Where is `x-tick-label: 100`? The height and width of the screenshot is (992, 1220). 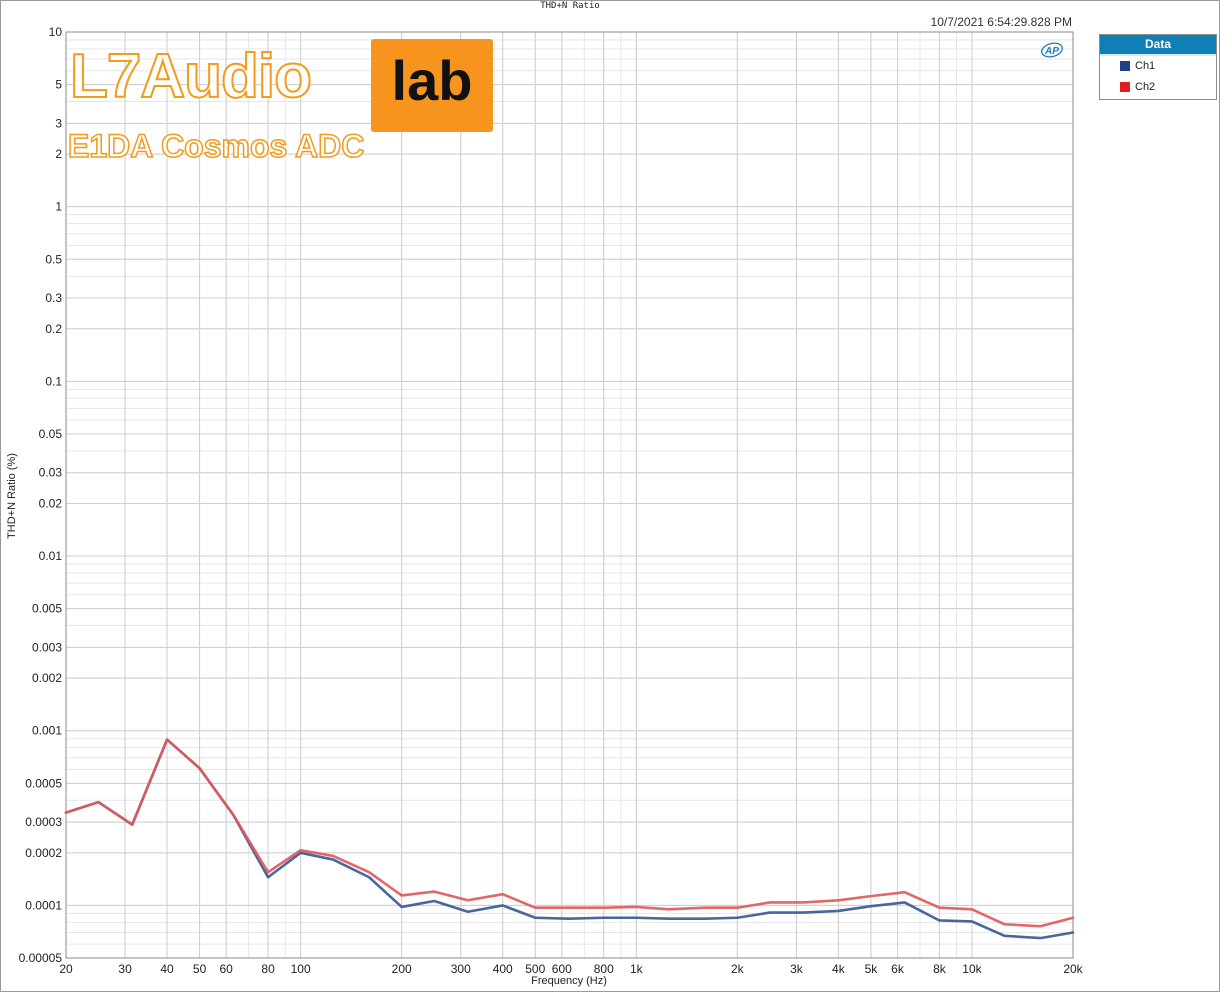
x-tick-label: 100 is located at coordinates (301, 969).